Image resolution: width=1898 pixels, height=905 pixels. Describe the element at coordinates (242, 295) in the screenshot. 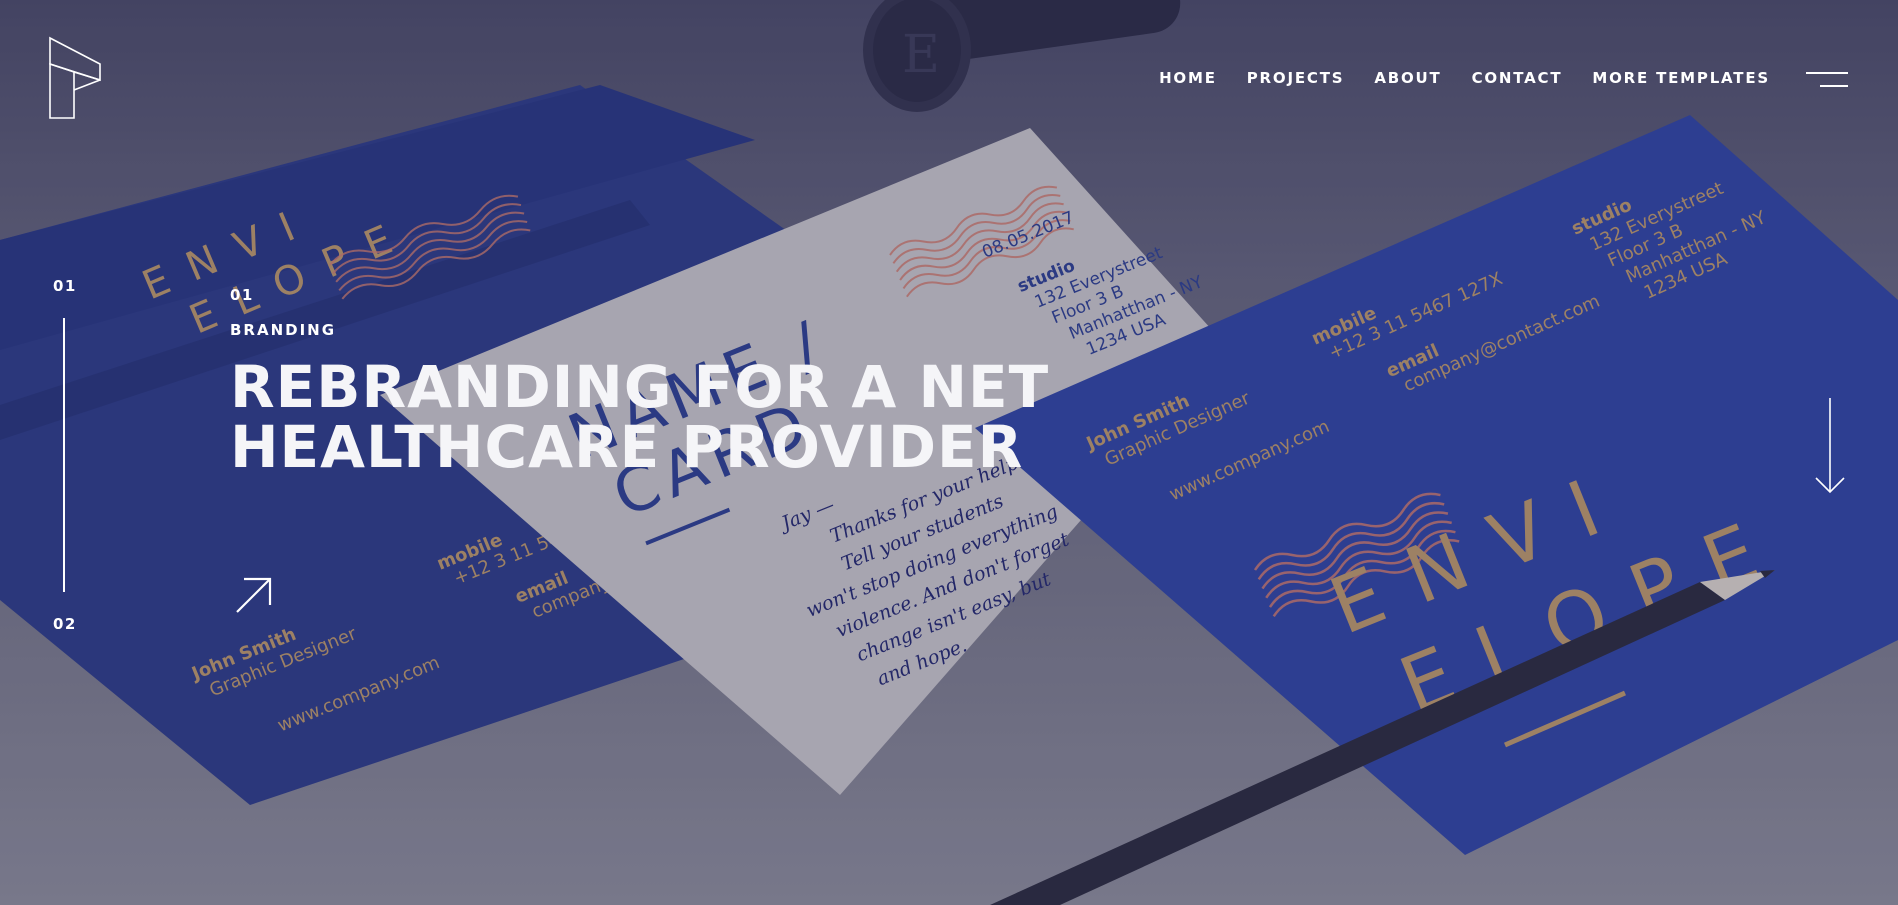

I see `project-index: 01` at that location.